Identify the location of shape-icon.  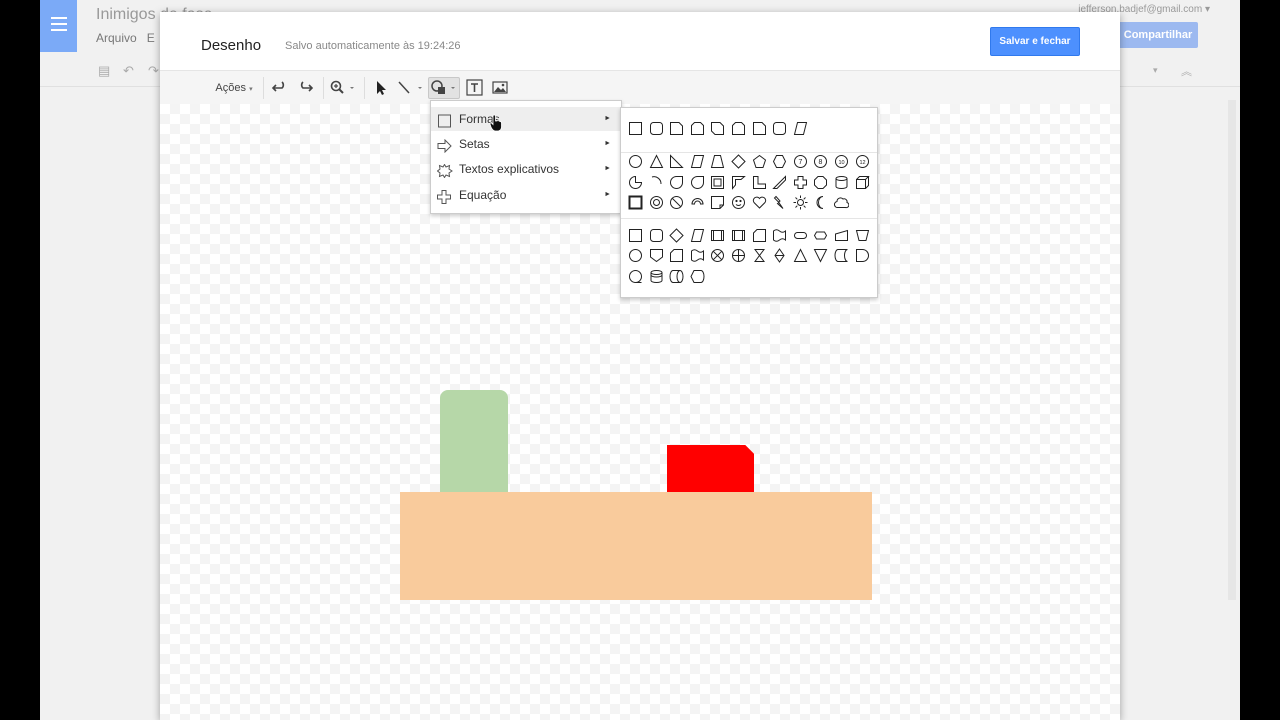
(444, 88).